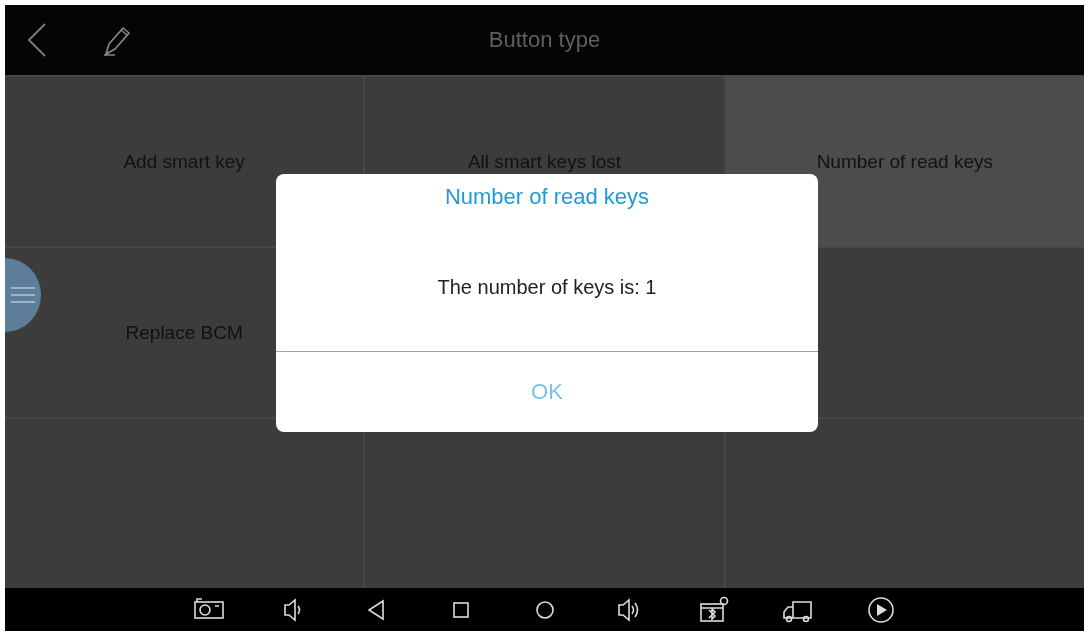 The width and height of the screenshot is (1089, 636). I want to click on menu-icon, so click(23, 295).